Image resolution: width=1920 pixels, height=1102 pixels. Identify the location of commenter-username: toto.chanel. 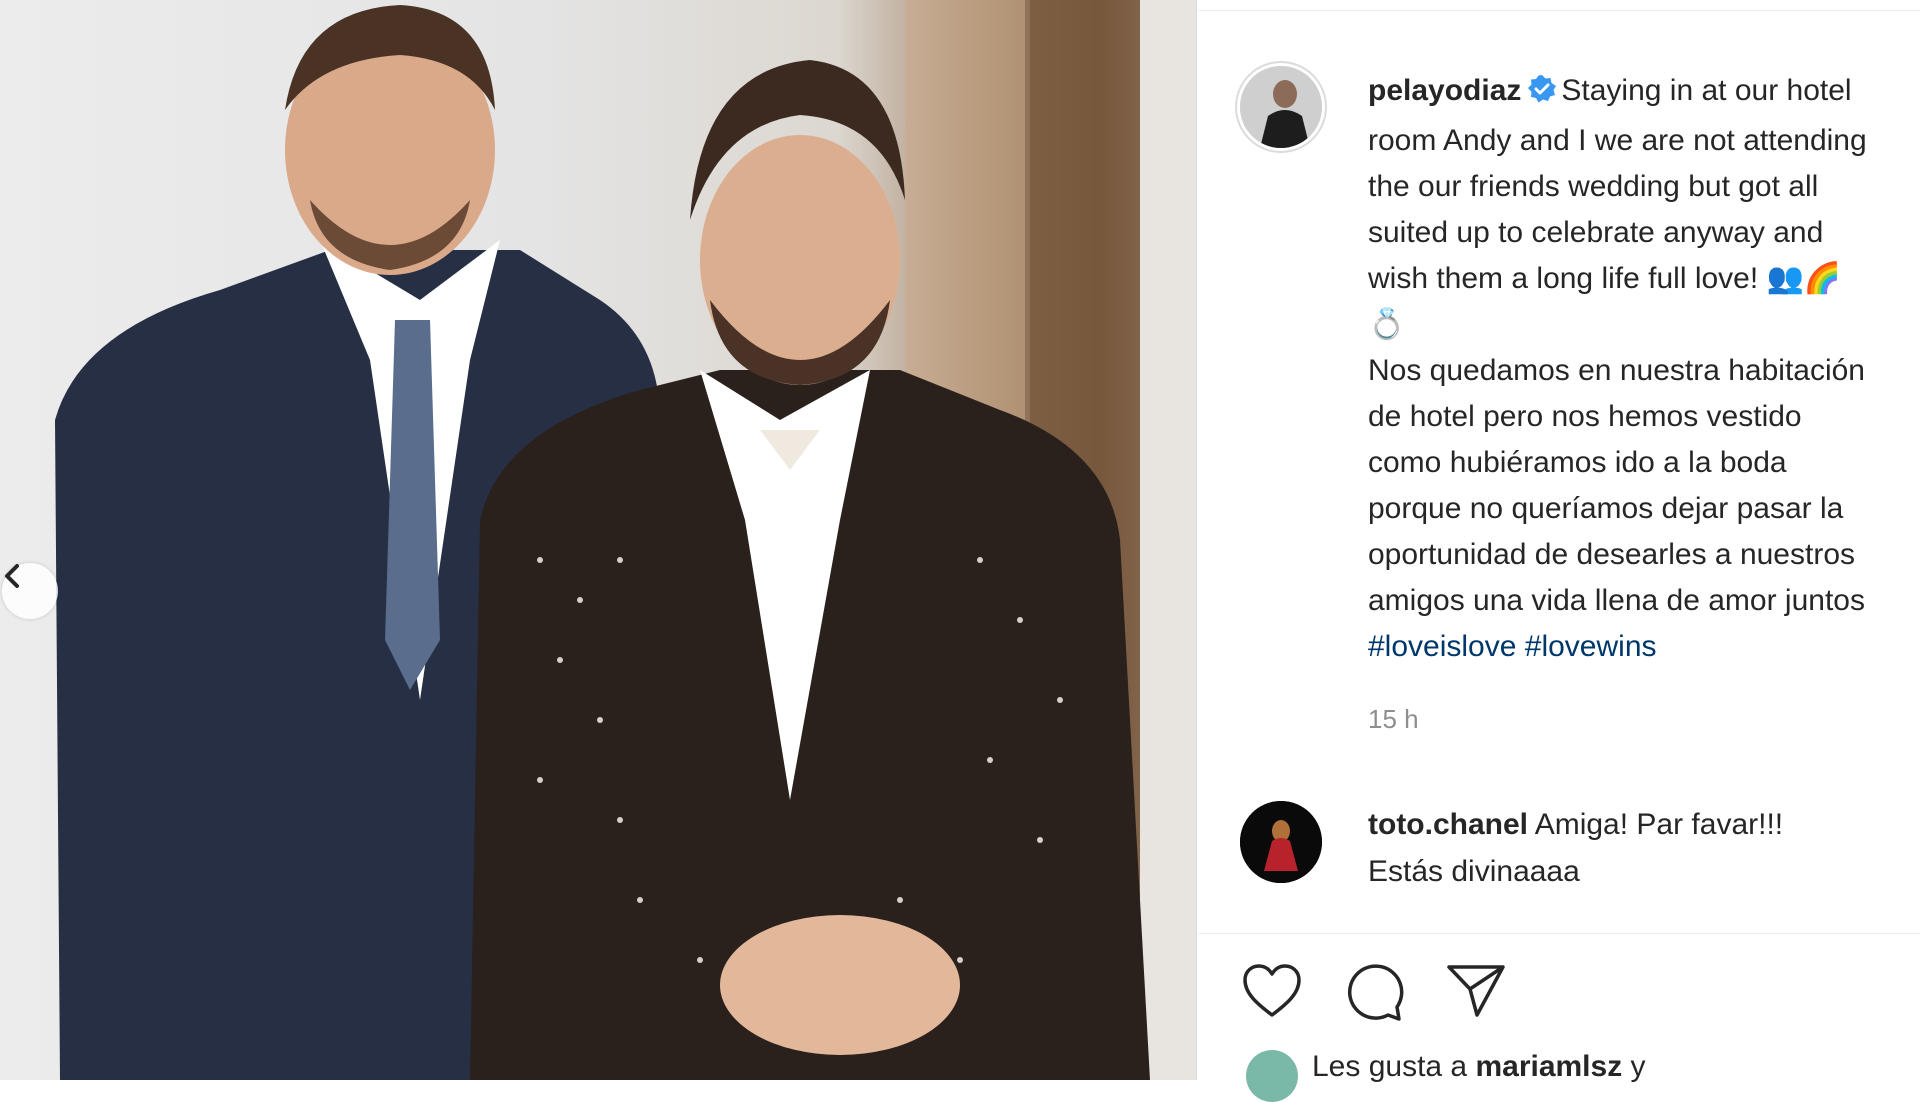
(1448, 824).